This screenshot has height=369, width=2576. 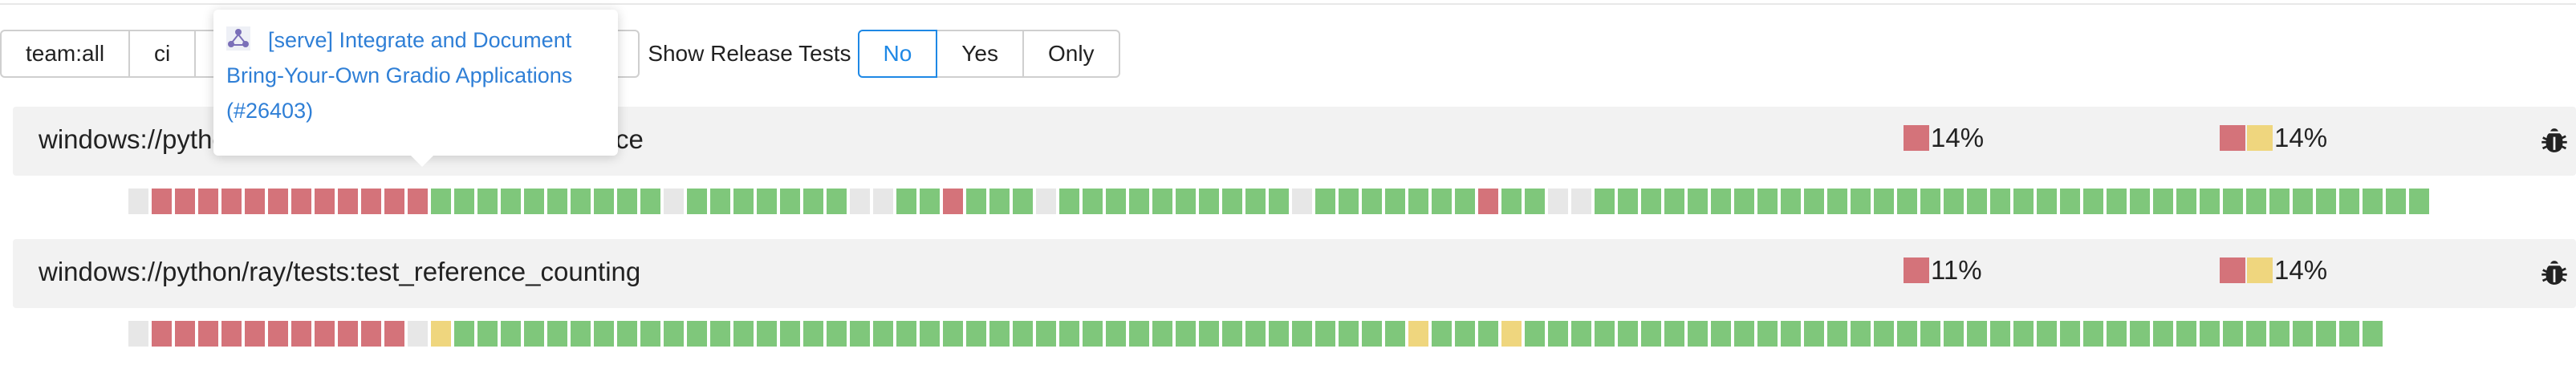 What do you see at coordinates (1071, 54) in the screenshot?
I see `release-only-button: Only` at bounding box center [1071, 54].